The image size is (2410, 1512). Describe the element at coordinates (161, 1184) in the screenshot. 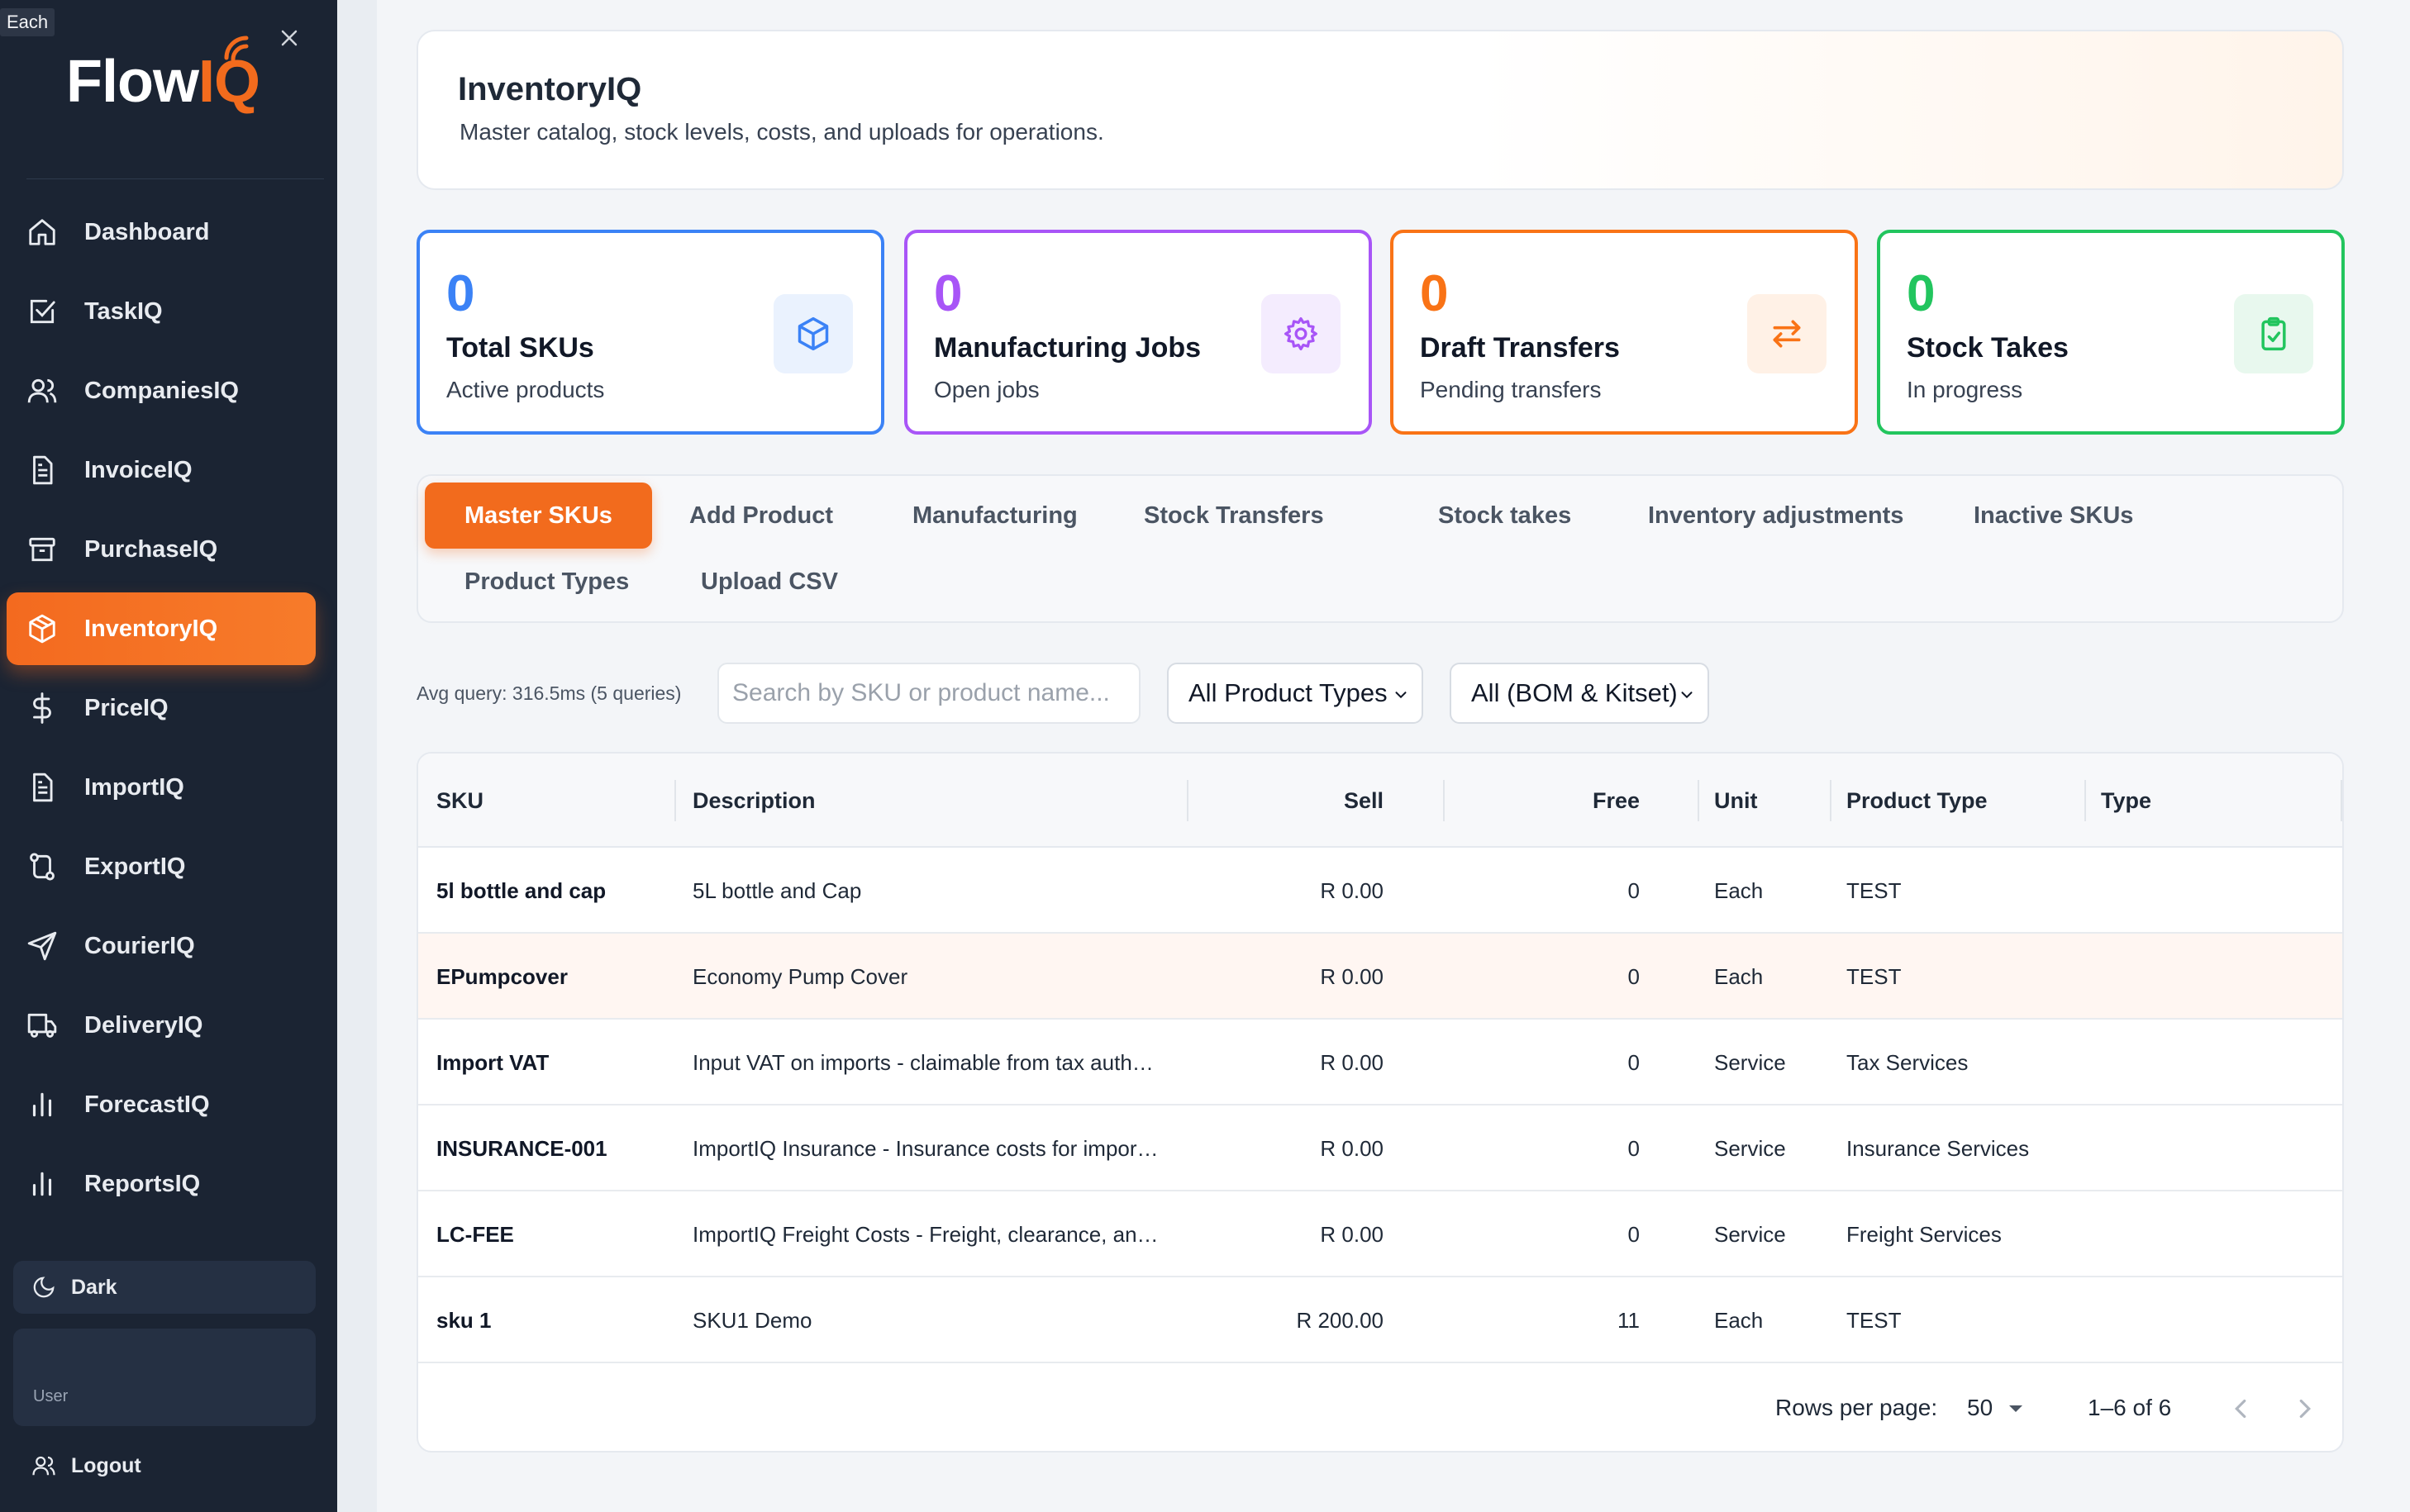

I see `sidebar-item-reportsiq: ReportsIQ` at that location.